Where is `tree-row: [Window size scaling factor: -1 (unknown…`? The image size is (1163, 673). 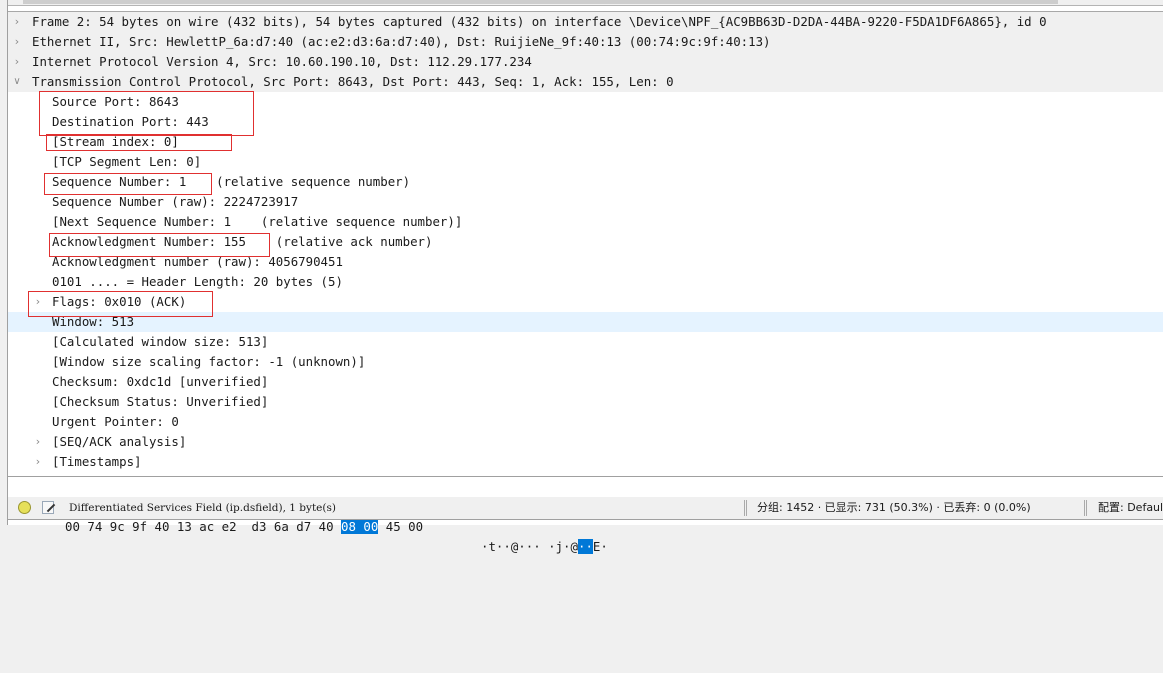 tree-row: [Window size scaling factor: -1 (unknown… is located at coordinates (585, 362).